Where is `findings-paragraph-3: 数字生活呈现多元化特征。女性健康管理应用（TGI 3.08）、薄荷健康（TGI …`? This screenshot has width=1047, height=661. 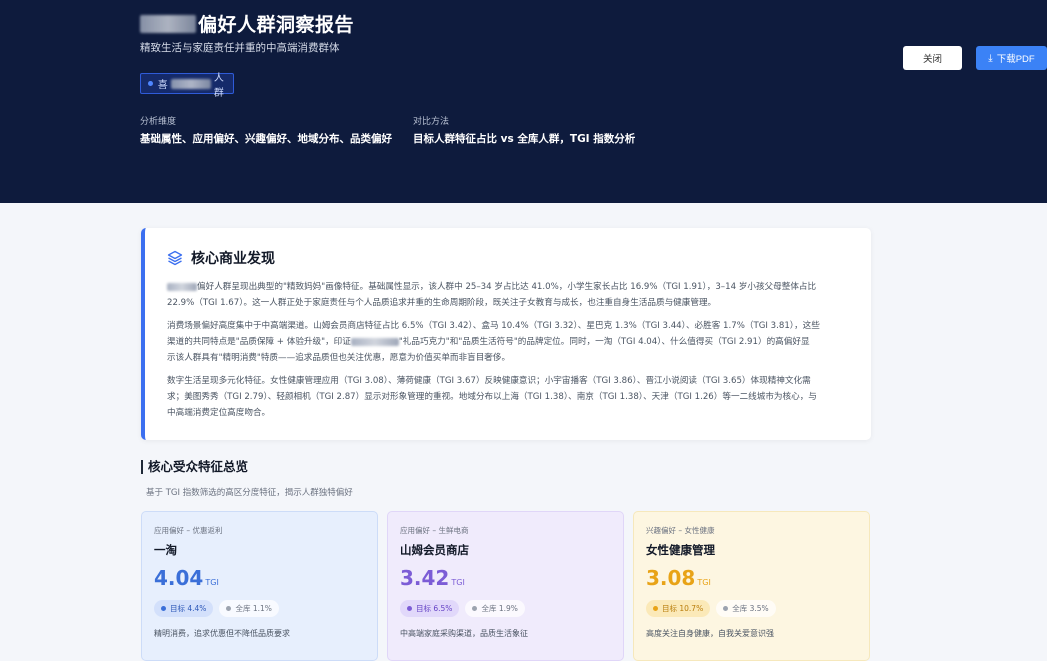
findings-paragraph-3: 数字生活呈现多元化特征。女性健康管理应用（TGI 3.08）、薄荷健康（TGI … is located at coordinates (492, 397).